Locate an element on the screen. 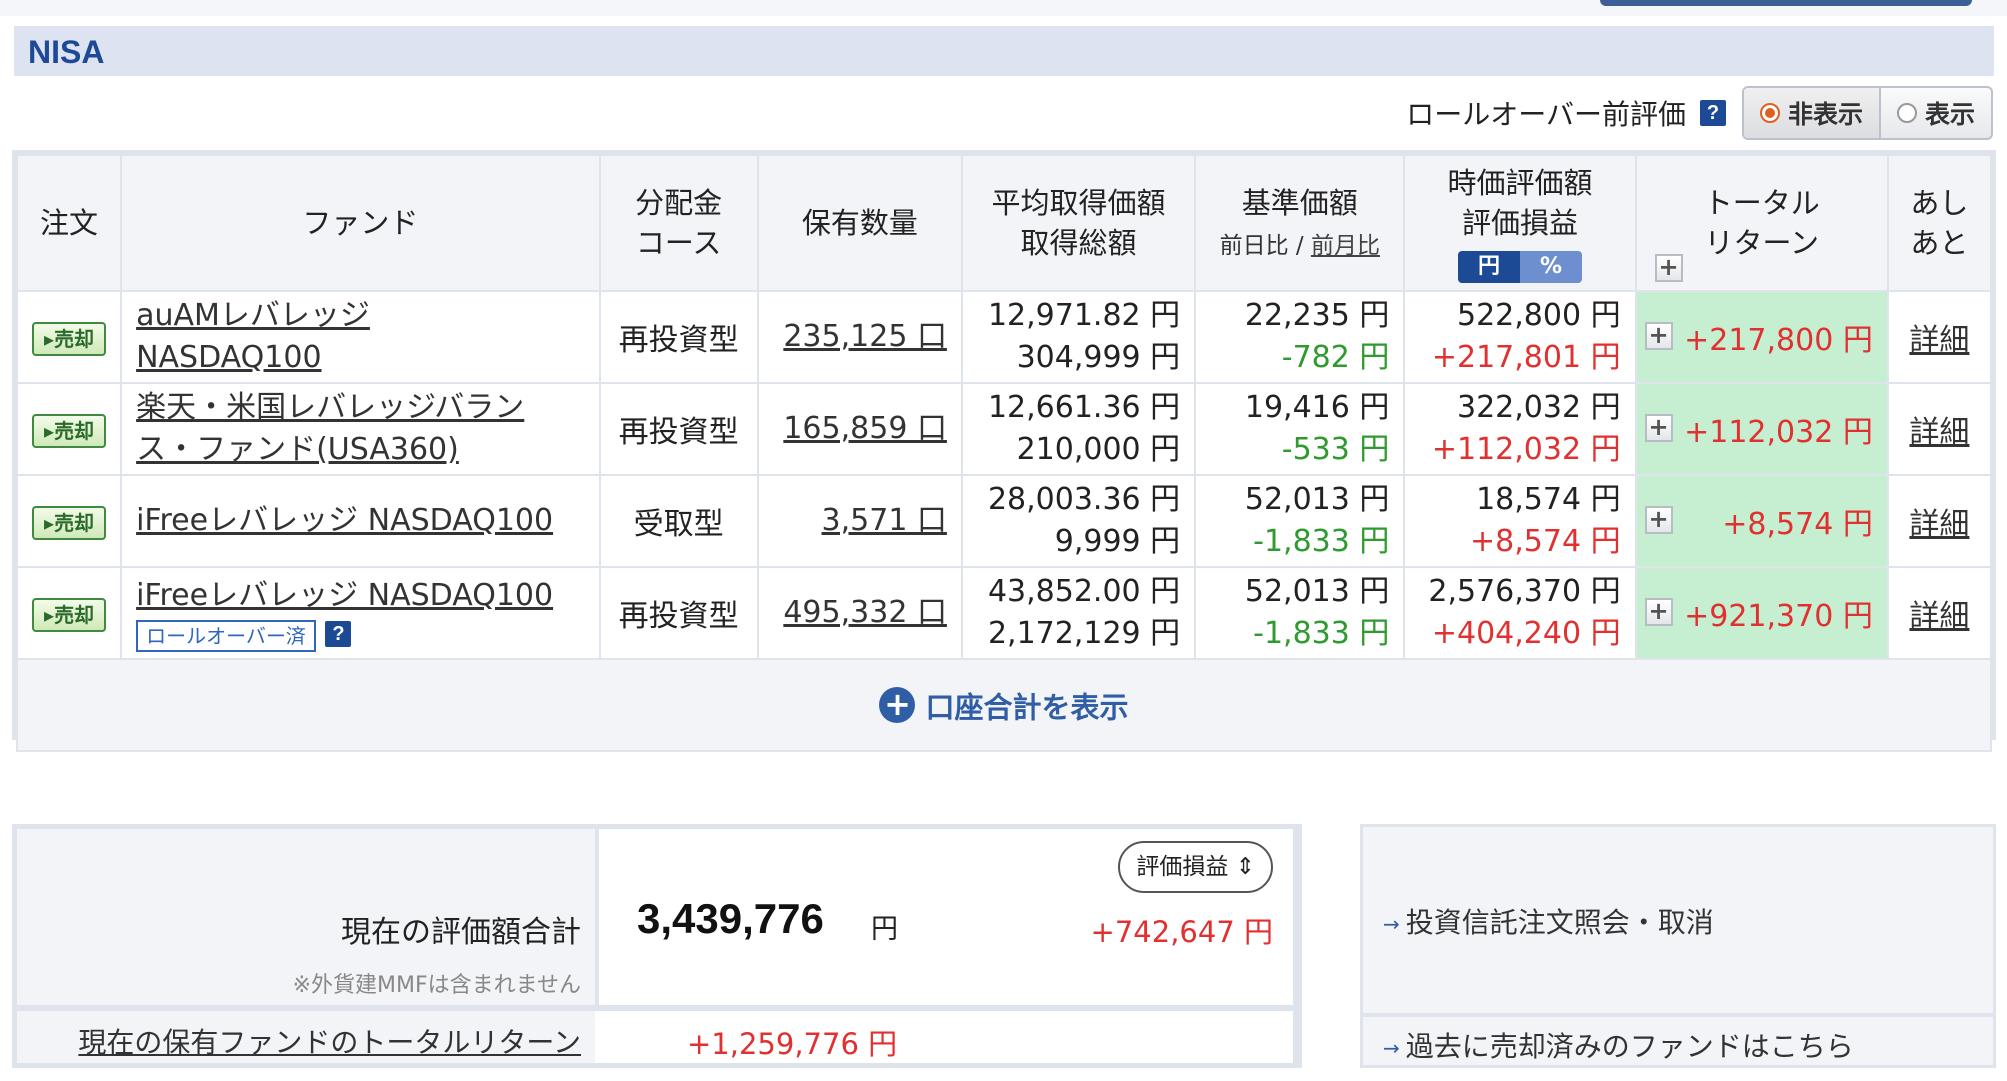 This screenshot has width=2007, height=1081. rollover-option-show-label: 表示 is located at coordinates (1949, 114).